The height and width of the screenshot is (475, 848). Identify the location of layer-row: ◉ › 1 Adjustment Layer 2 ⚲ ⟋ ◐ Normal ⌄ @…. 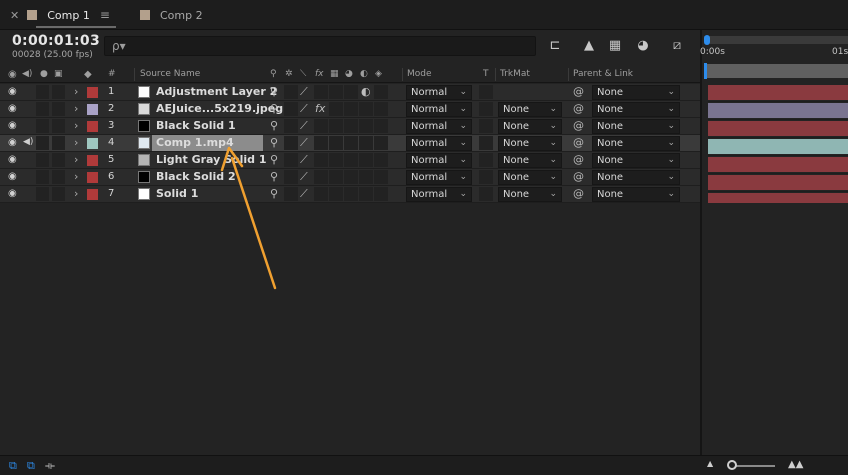
(350, 92).